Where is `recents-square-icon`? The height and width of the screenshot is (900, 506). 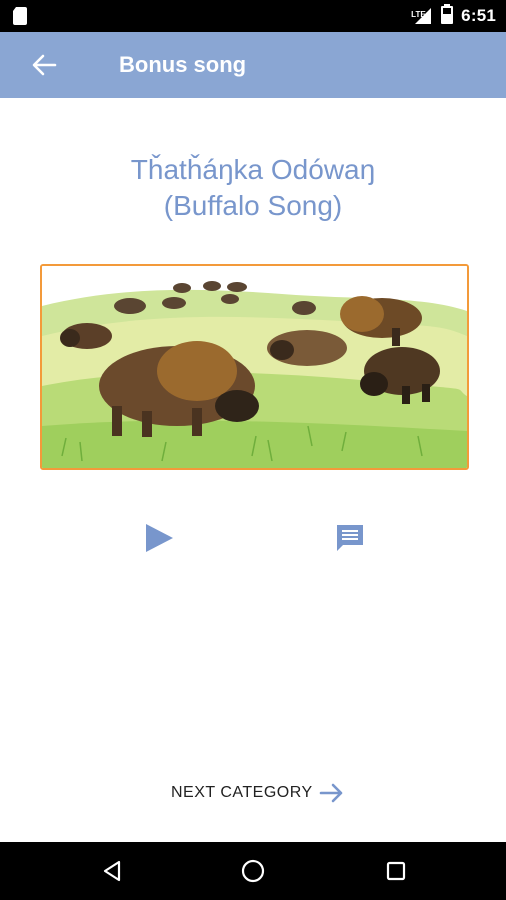
recents-square-icon is located at coordinates (396, 871).